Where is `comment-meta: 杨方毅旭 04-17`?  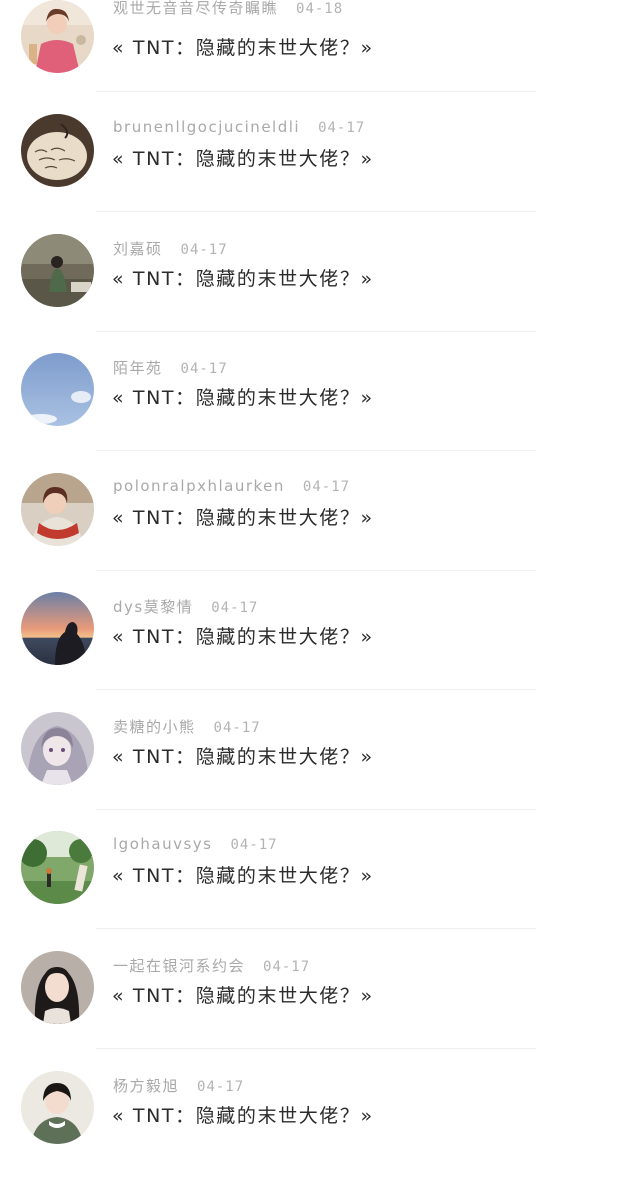 comment-meta: 杨方毅旭 04-17 is located at coordinates (178, 1085).